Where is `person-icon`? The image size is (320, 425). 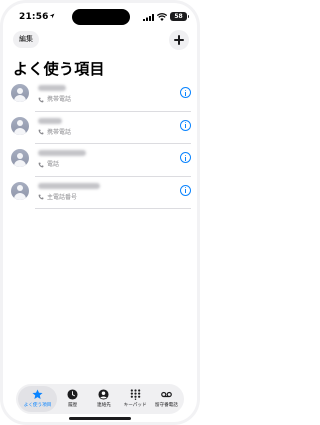 person-icon is located at coordinates (103, 394).